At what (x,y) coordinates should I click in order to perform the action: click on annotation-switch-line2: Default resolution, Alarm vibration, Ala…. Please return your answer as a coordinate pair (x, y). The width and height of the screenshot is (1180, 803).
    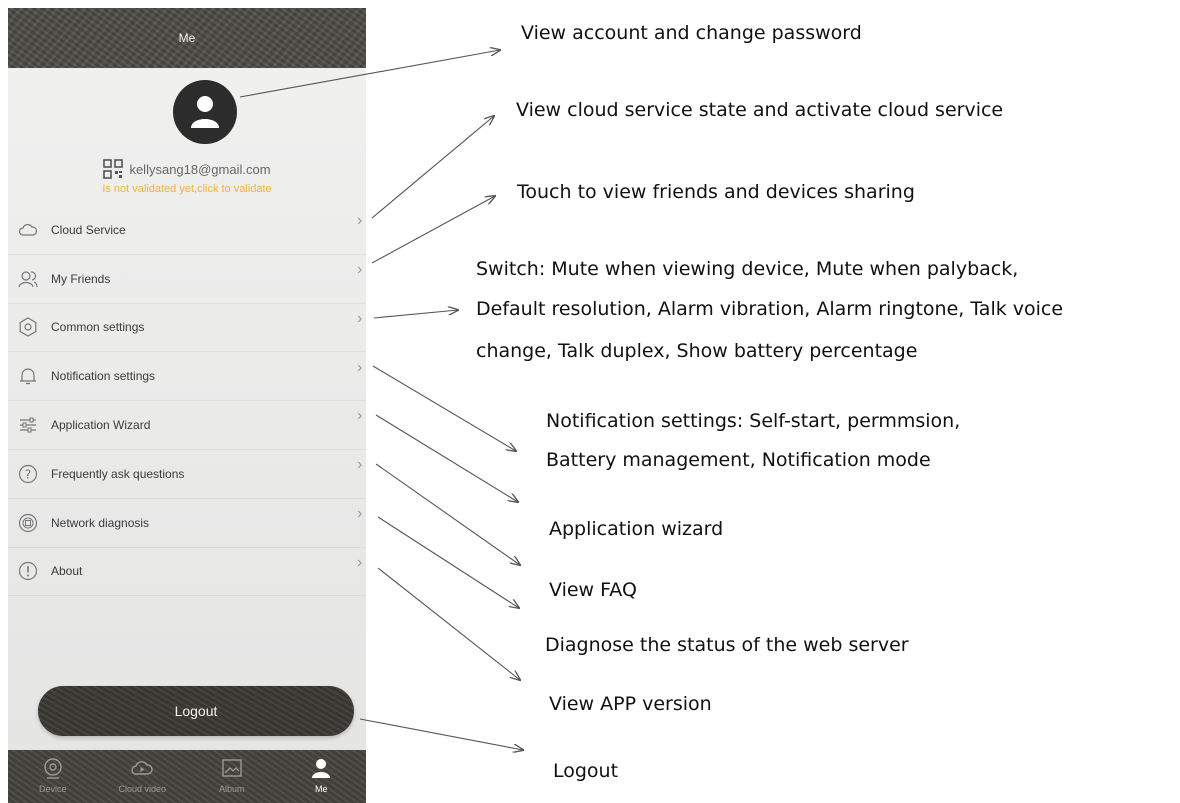
    Looking at the image, I should click on (770, 309).